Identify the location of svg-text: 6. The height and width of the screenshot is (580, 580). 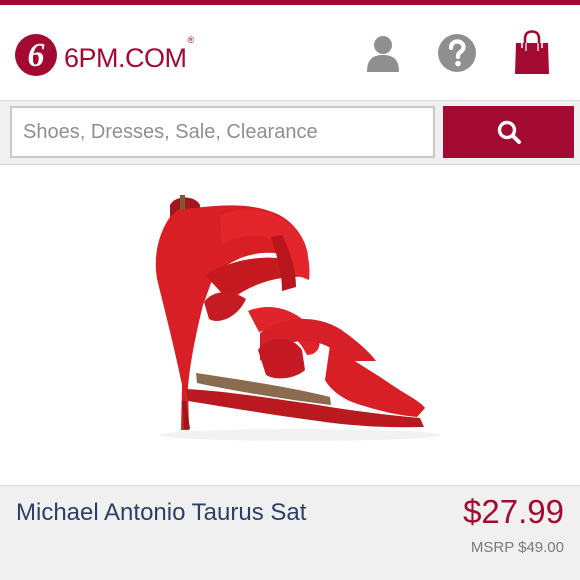
(36, 55).